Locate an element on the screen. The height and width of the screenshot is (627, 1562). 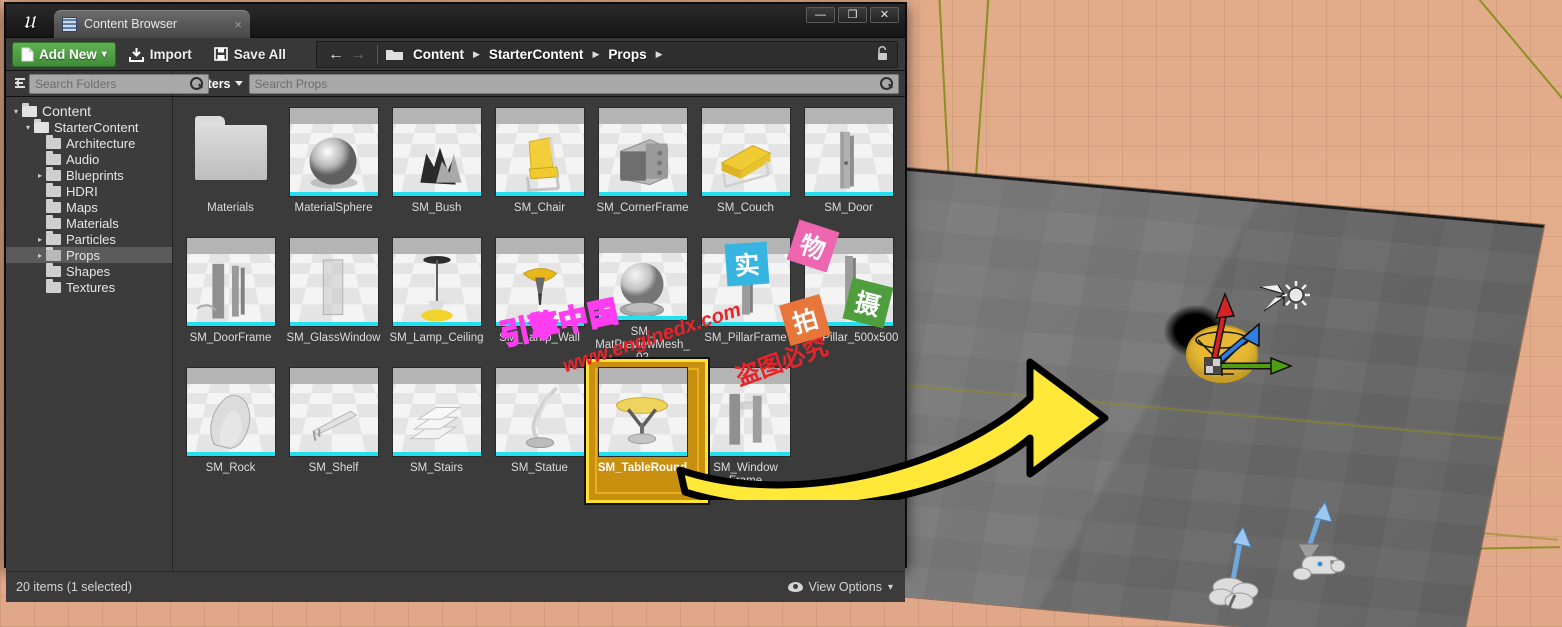
asset-cell: SM_Lamp_Ceiling is located at coordinates (436, 300).